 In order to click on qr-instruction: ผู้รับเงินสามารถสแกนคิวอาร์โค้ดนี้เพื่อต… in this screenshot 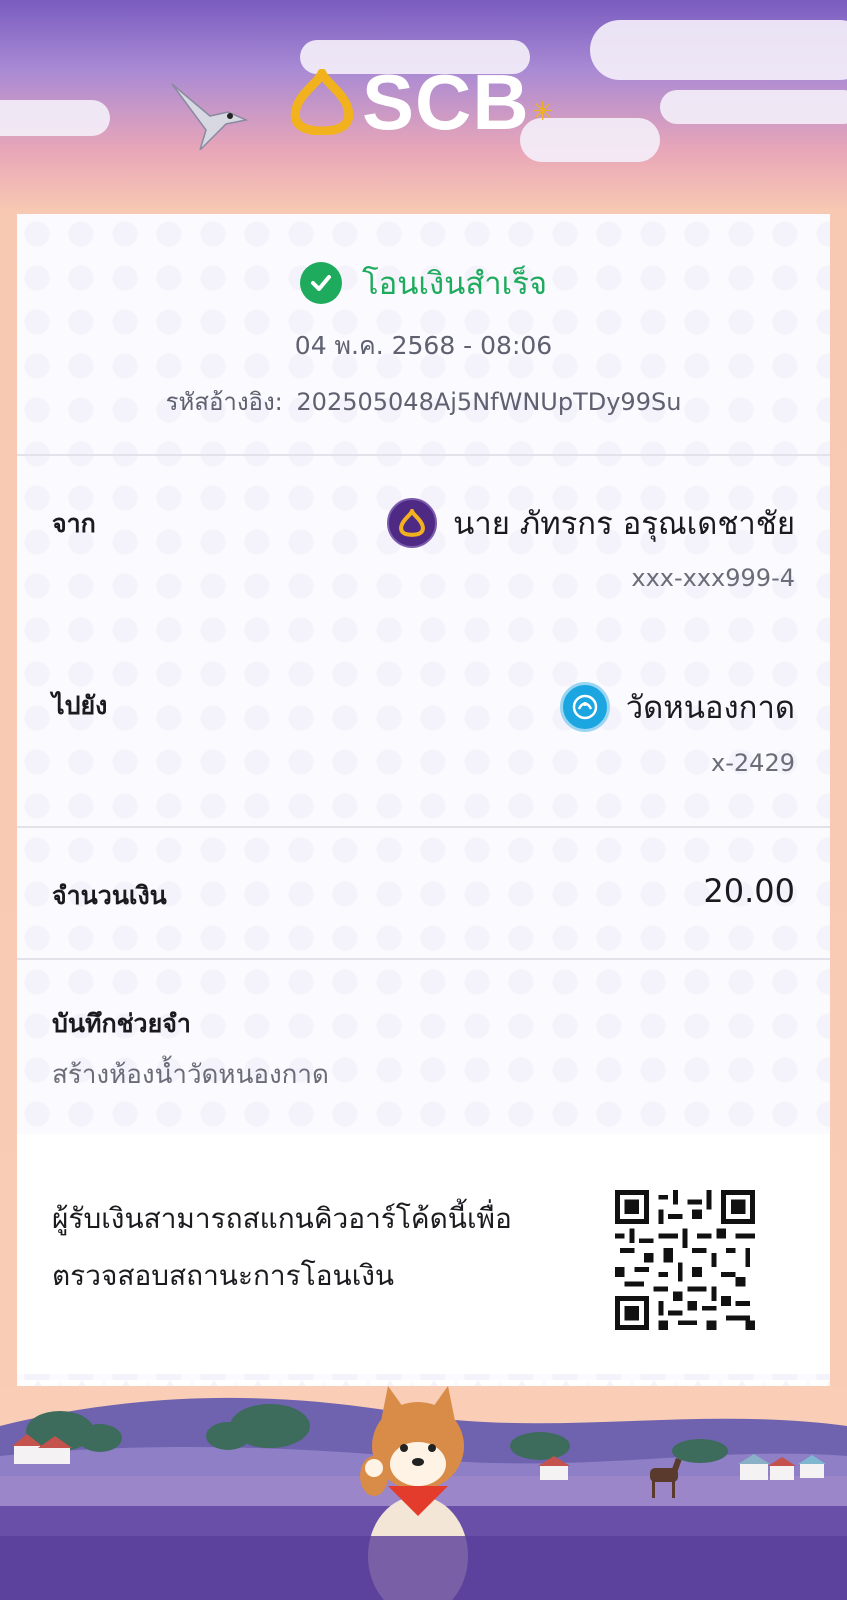, I will do `click(282, 1247)`.